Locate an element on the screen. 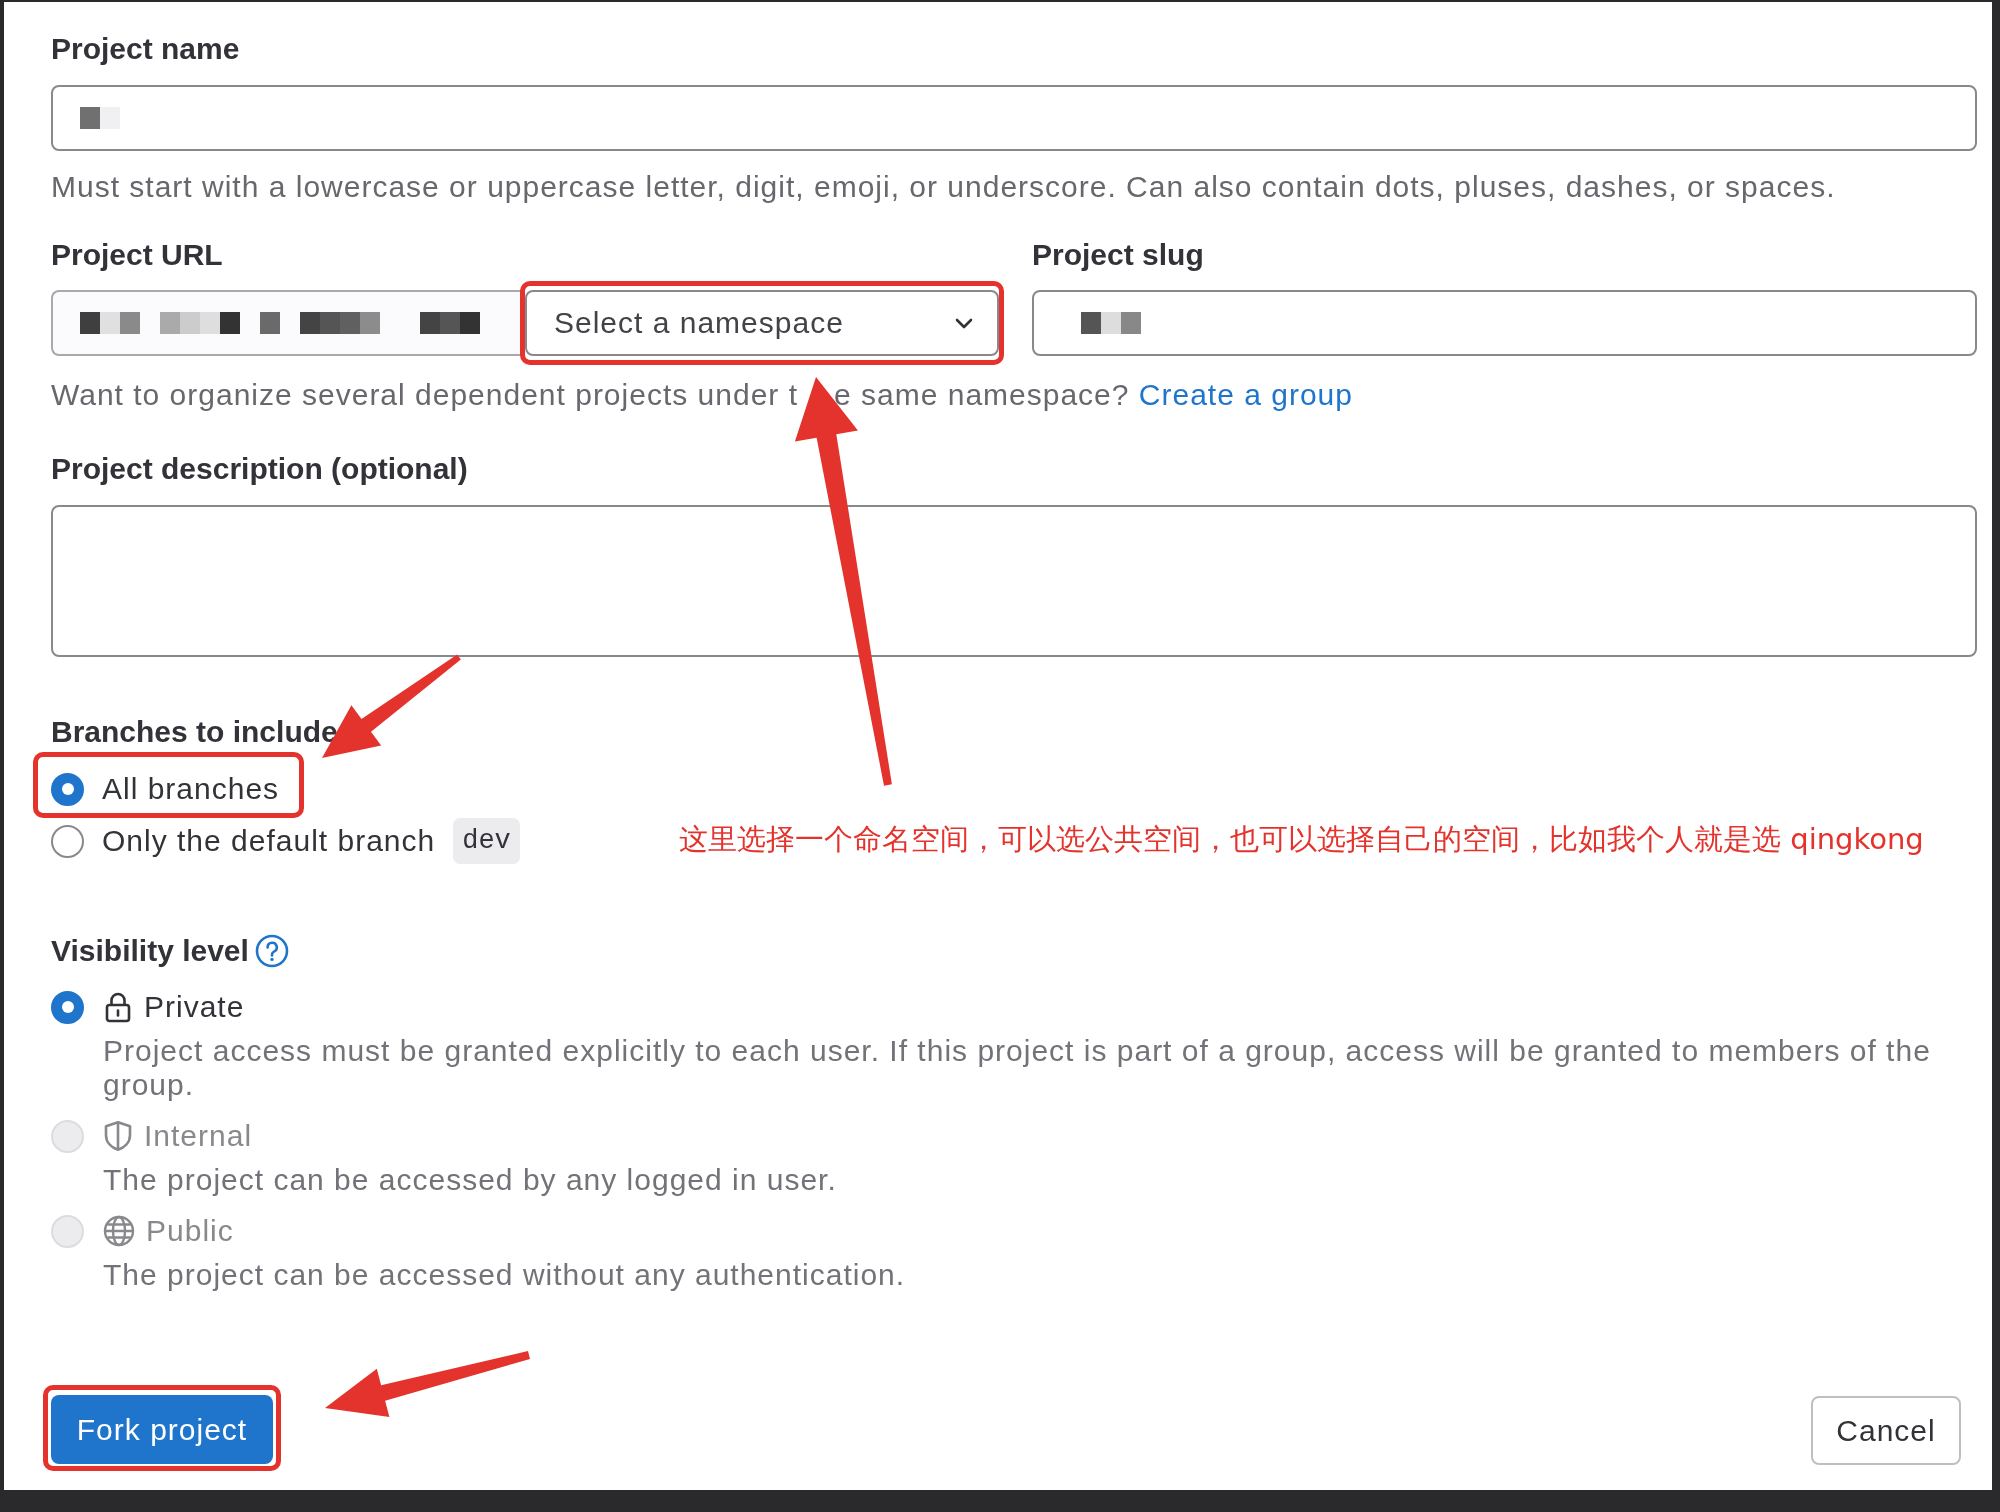 The image size is (2000, 1512). option-description: The project can be accessed by any logged in user. is located at coordinates (470, 1180).